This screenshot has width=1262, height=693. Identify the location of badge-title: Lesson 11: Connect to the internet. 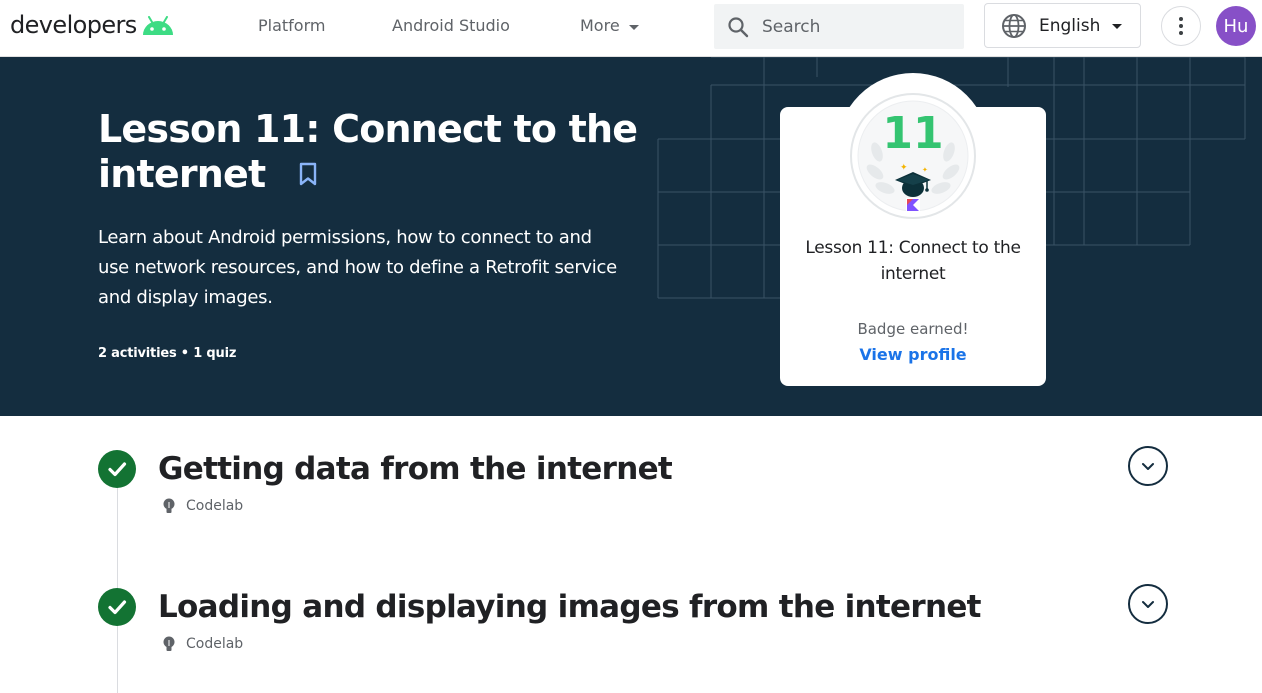
(913, 261).